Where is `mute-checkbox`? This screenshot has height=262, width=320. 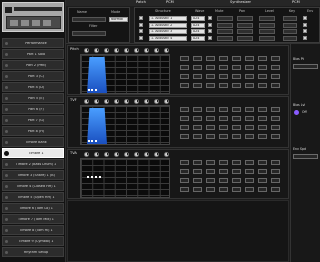
mute-checkbox is located at coordinates (210, 18).